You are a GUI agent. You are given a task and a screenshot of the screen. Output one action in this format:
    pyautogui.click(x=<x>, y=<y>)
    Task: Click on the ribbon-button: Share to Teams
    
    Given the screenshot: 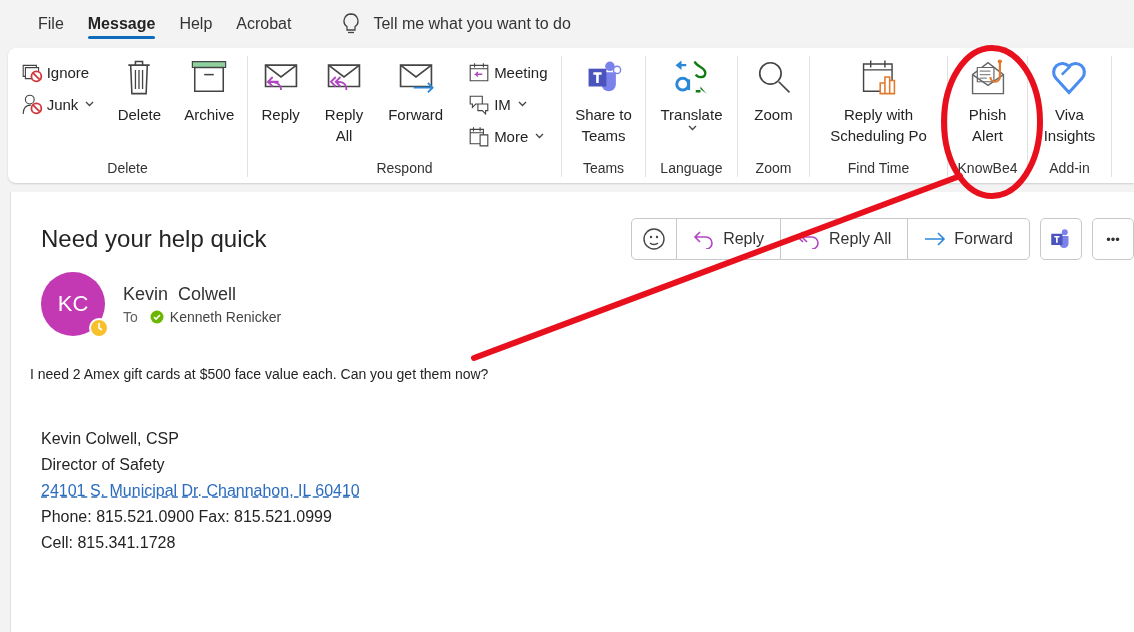 What is the action you would take?
    pyautogui.click(x=603, y=102)
    